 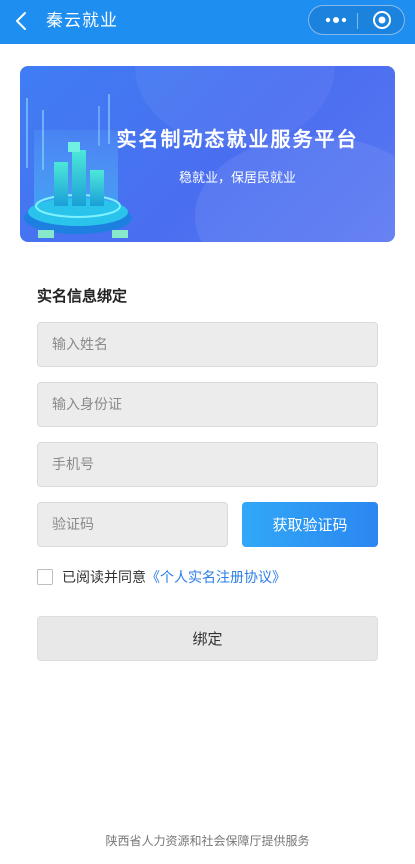 I want to click on city-illustration-icon, so click(x=78, y=166).